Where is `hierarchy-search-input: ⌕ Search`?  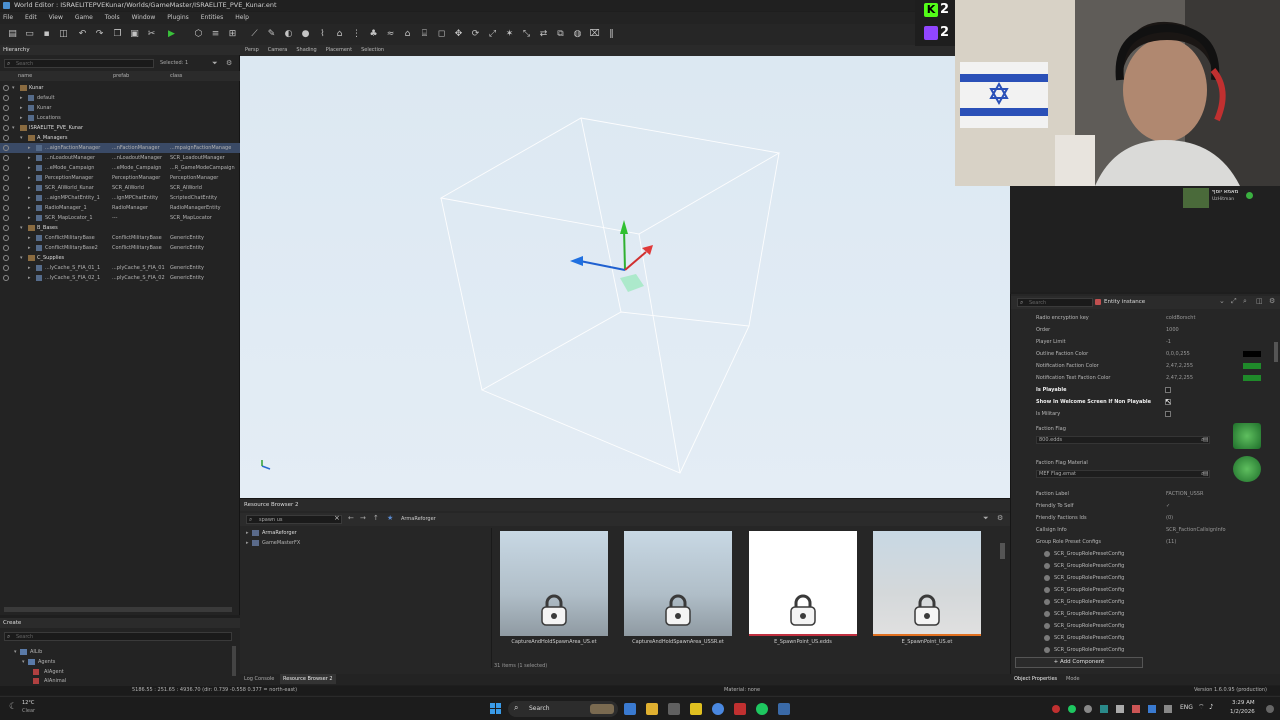 hierarchy-search-input: ⌕ Search is located at coordinates (79, 63).